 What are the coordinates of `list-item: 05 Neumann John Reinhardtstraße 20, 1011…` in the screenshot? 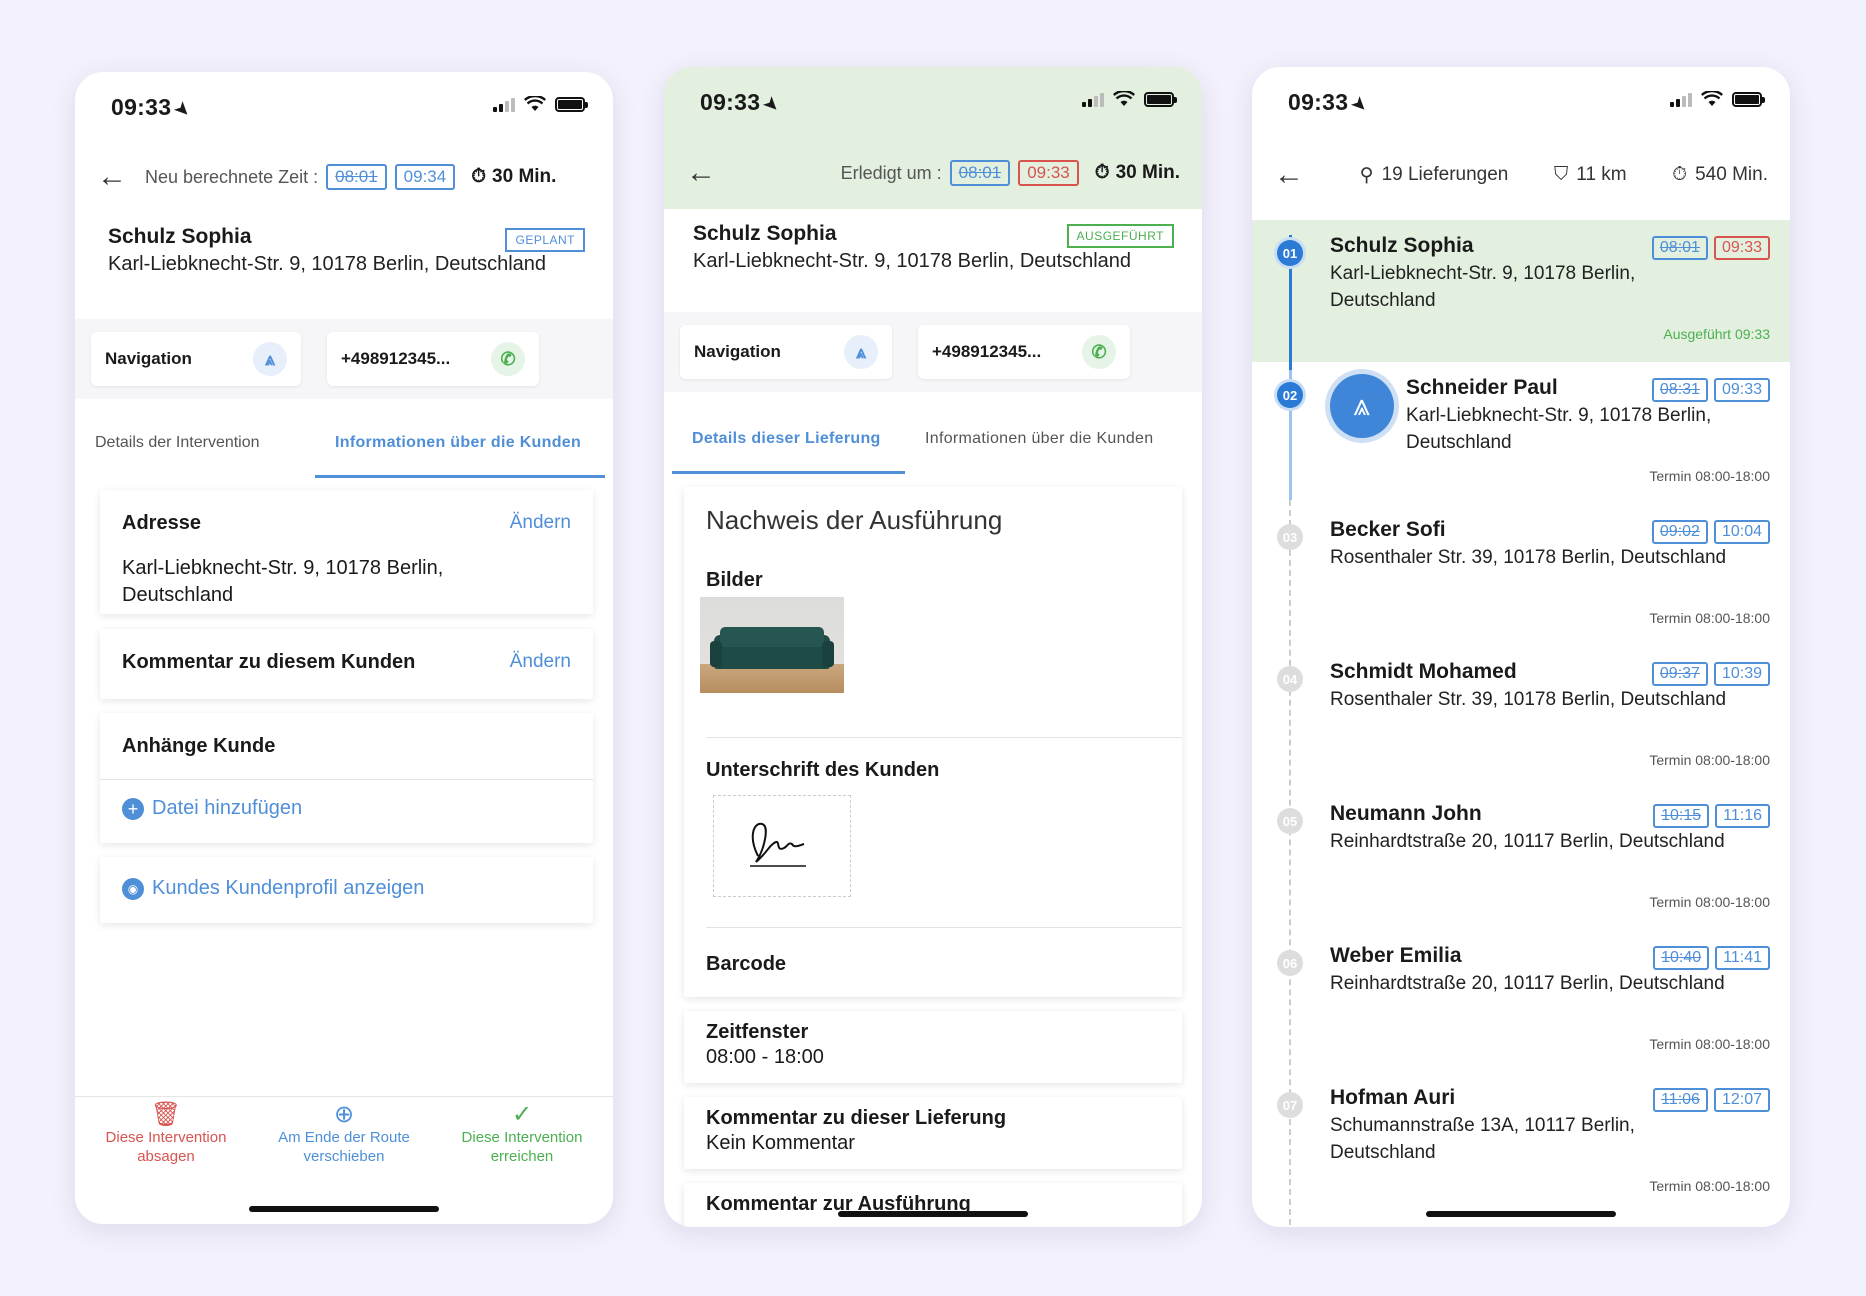 It's located at (1521, 859).